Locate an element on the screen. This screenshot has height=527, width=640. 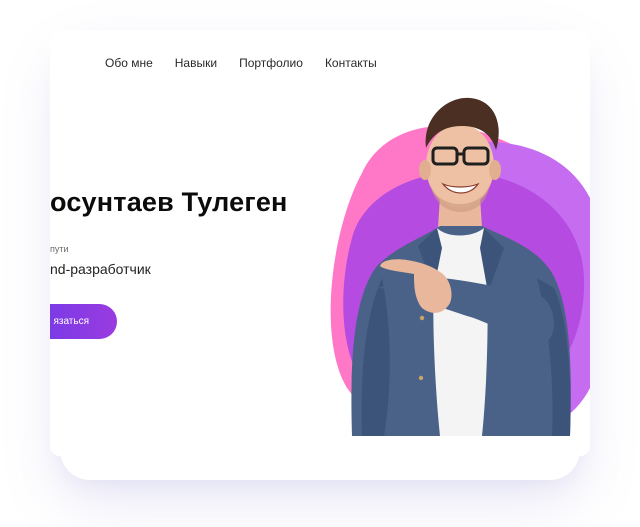
nav-item-about: Обо мне is located at coordinates (129, 63).